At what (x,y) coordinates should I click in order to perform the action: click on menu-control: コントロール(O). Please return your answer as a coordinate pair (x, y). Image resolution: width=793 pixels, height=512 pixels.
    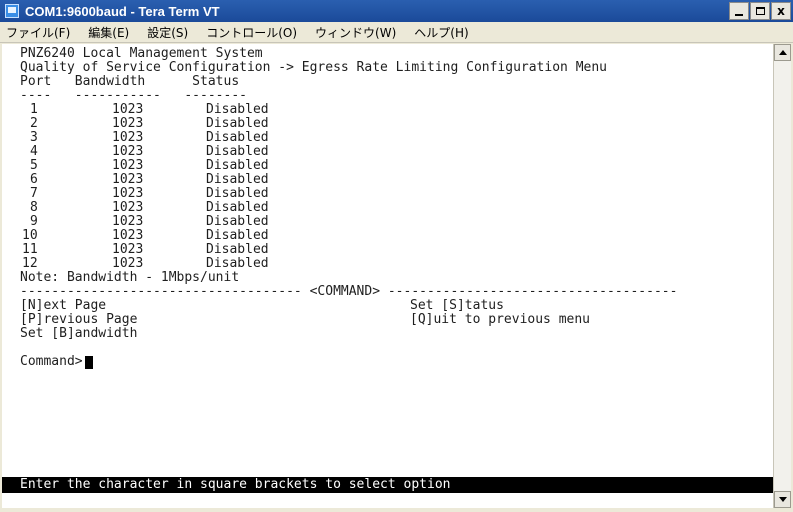
    Looking at the image, I should click on (251, 32).